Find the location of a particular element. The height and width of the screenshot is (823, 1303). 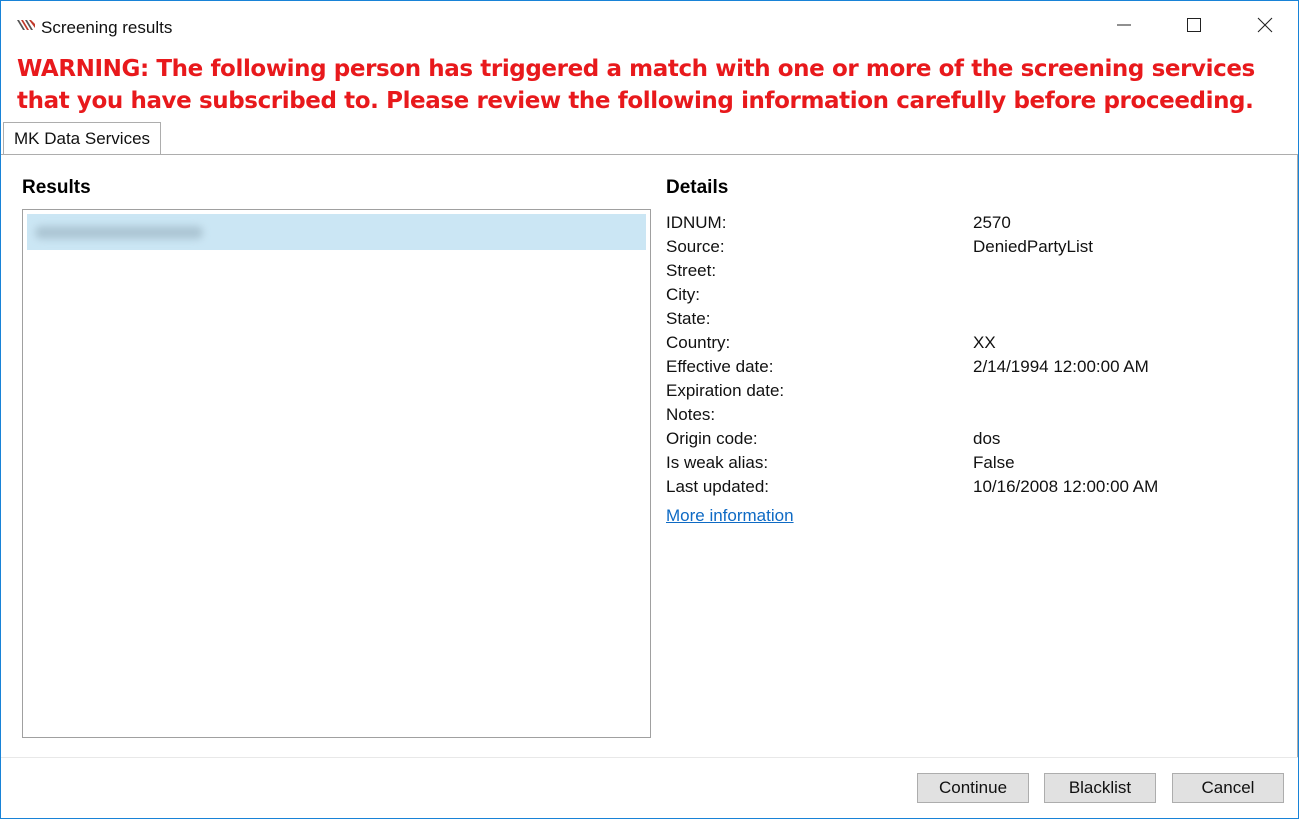

detail-value: 2/14/1994 12:00:00 AM is located at coordinates (1061, 366).